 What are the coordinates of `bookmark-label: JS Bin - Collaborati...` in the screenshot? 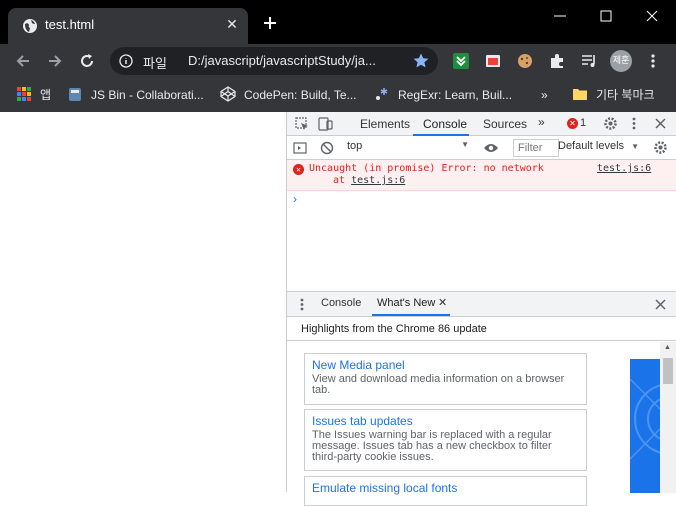 It's located at (147, 95).